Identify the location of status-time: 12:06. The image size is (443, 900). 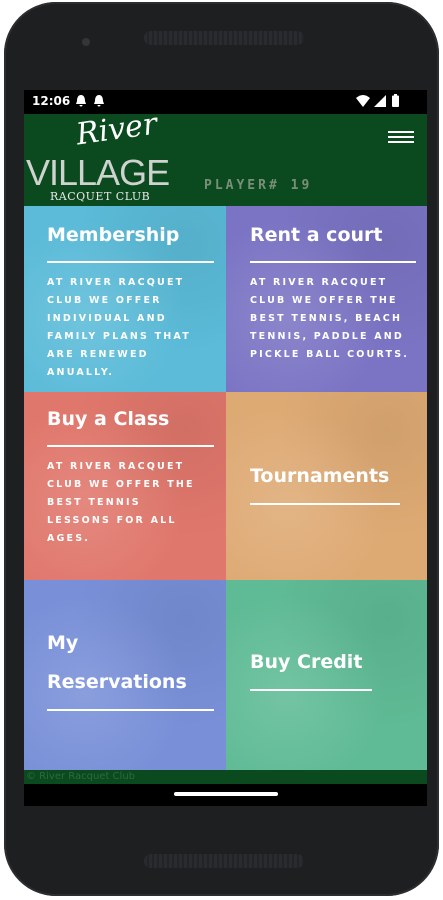
(51, 101).